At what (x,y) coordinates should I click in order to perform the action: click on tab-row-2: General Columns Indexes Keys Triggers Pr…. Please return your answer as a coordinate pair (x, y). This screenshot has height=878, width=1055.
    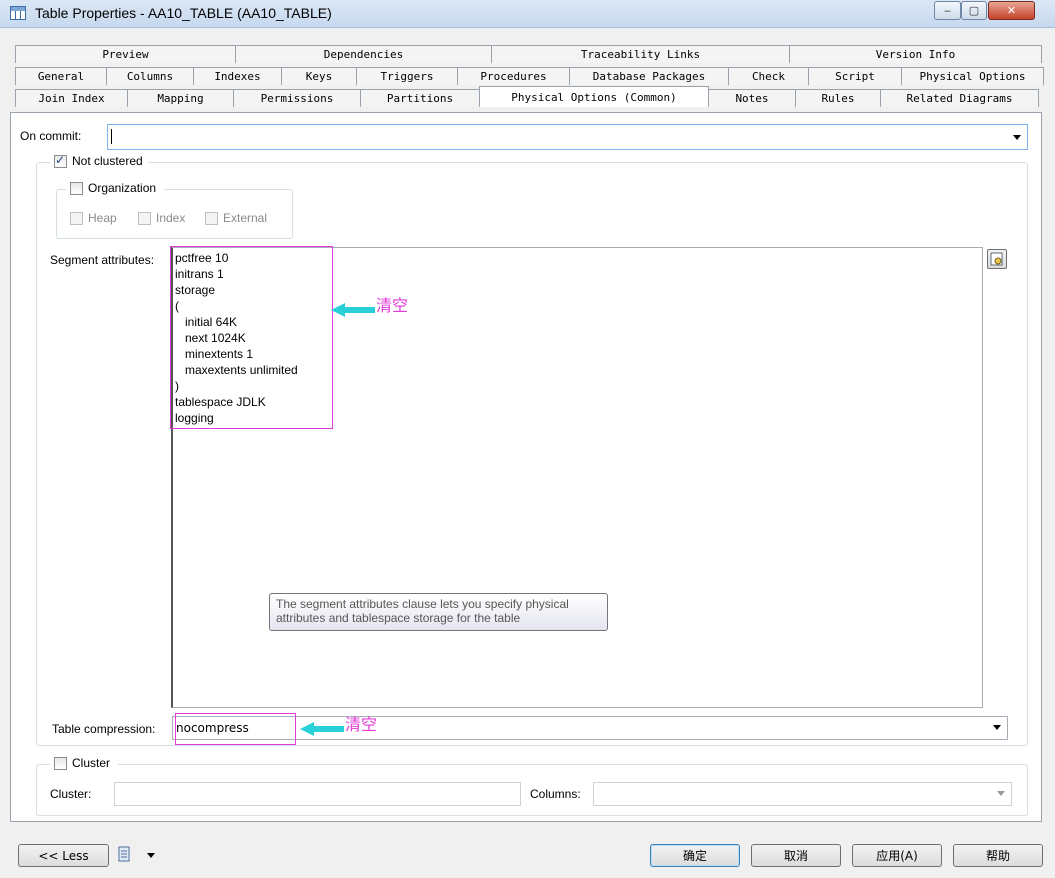
    Looking at the image, I should click on (529, 76).